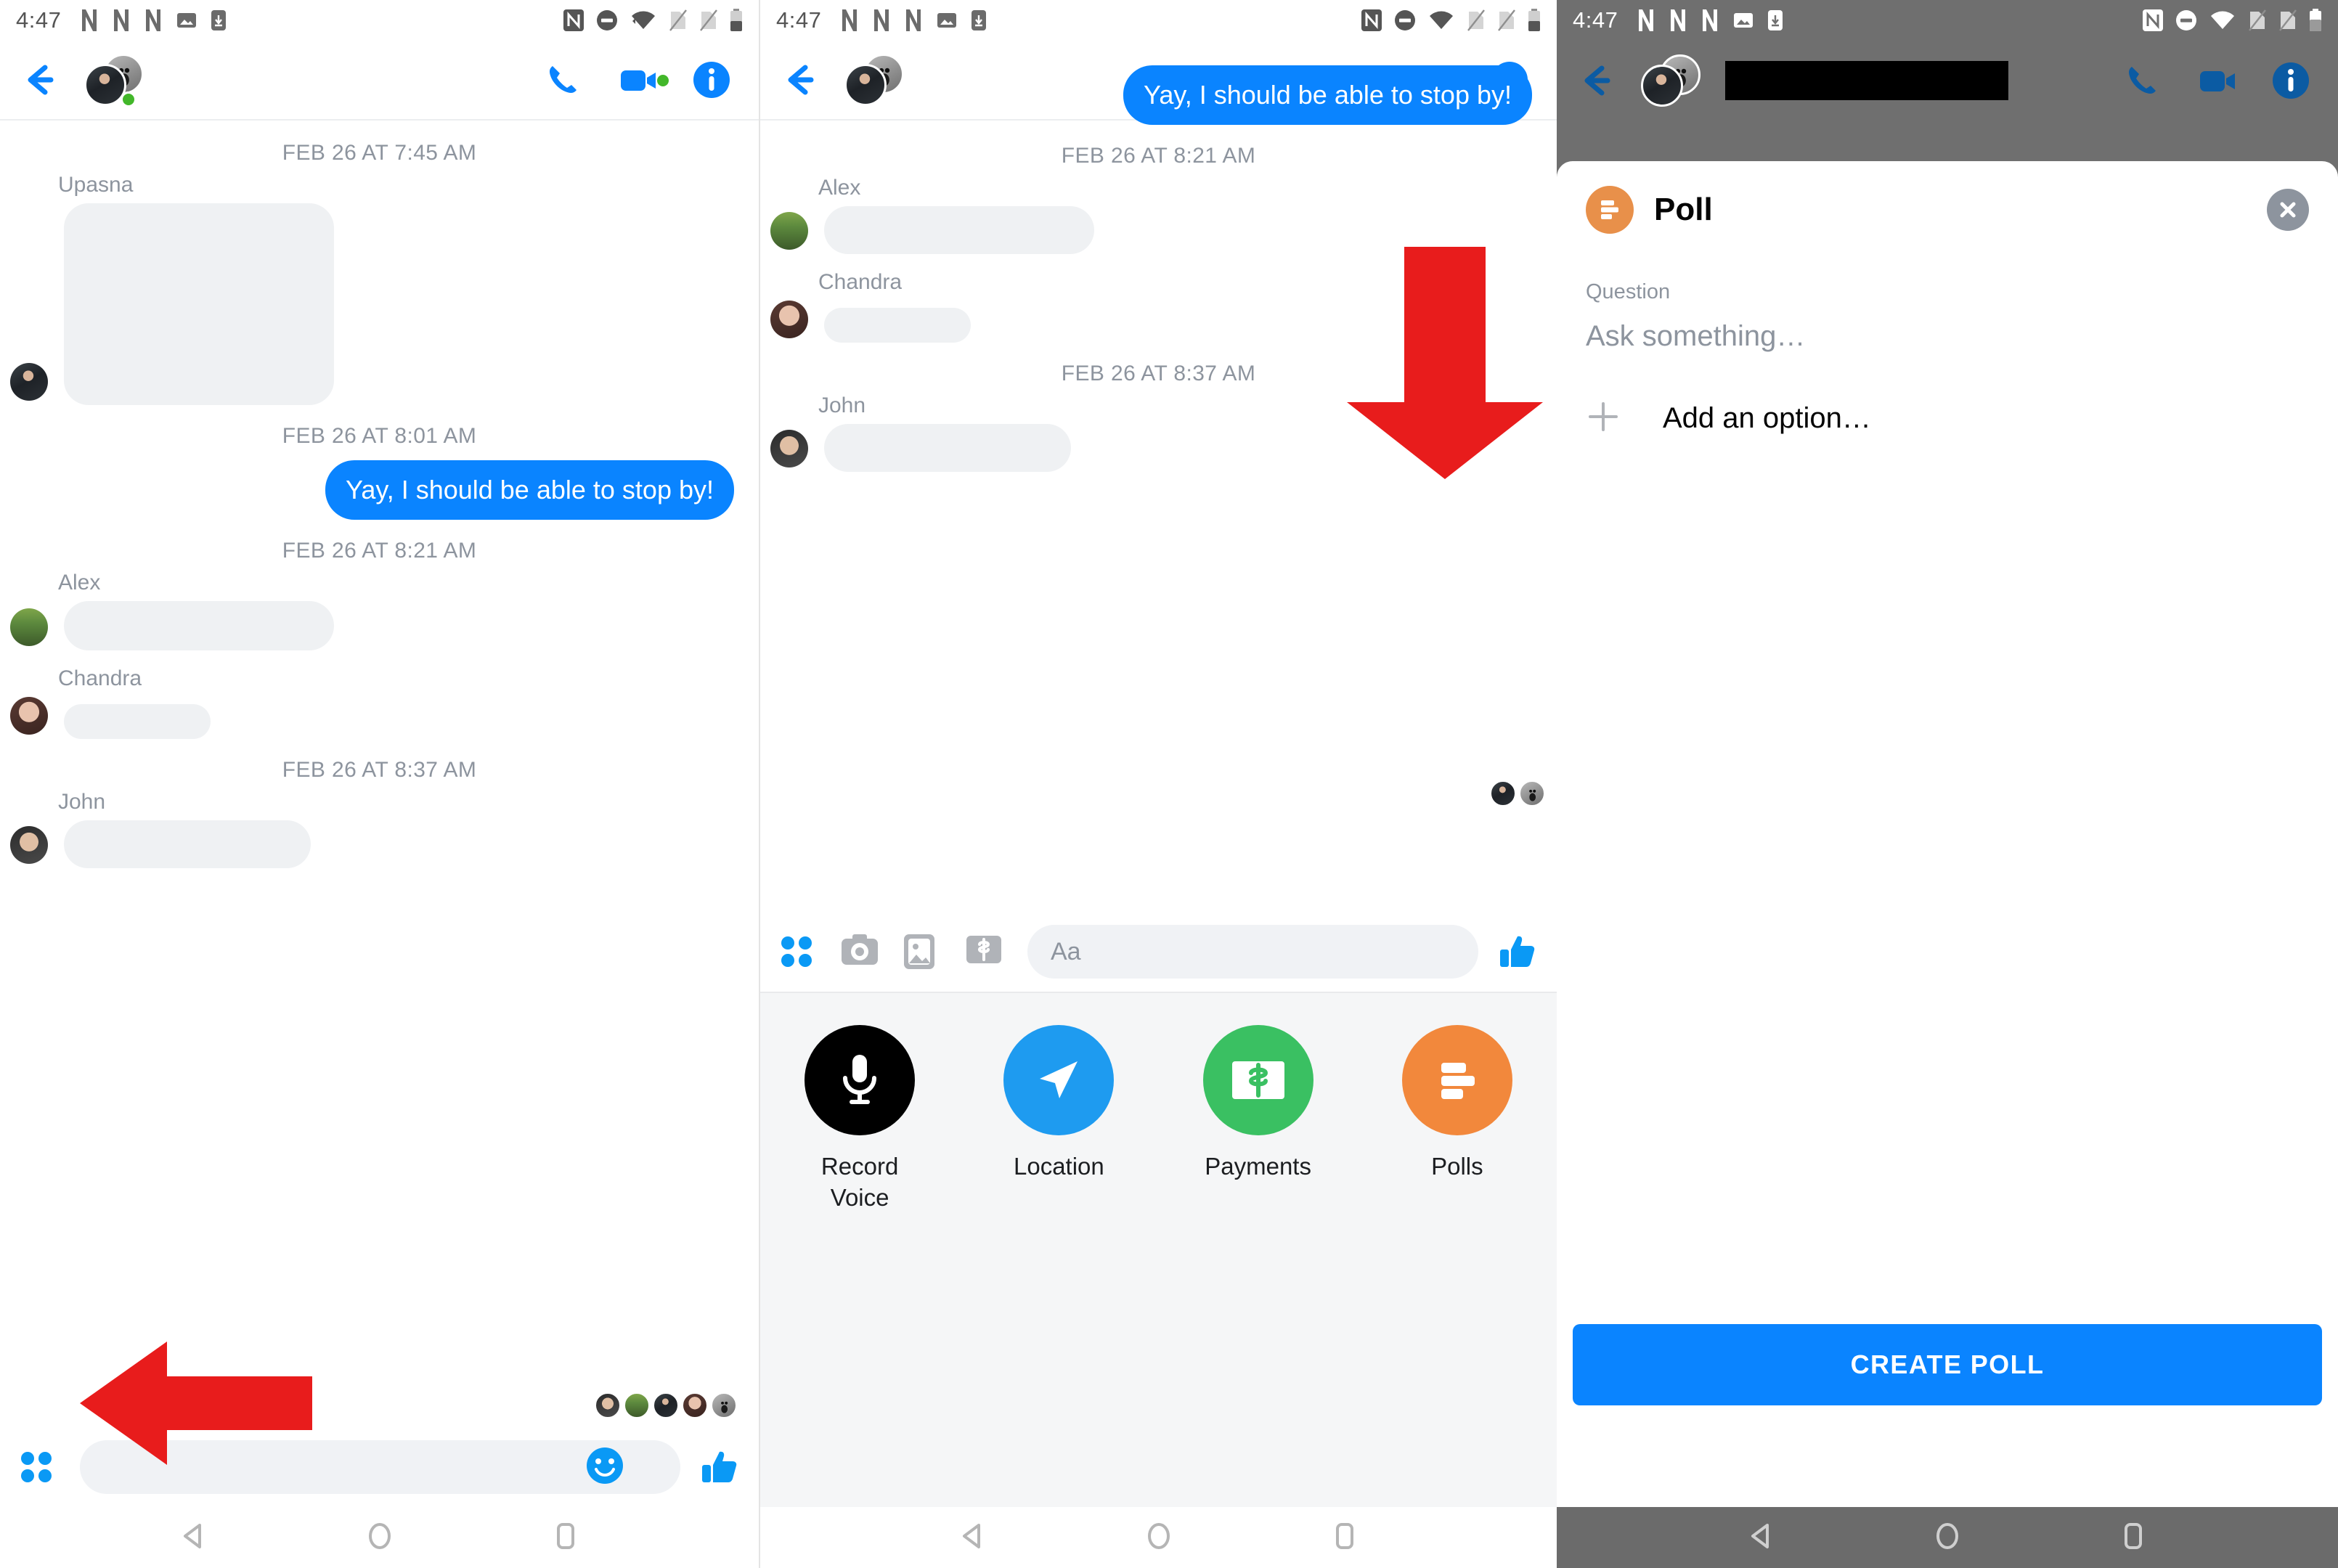 Image resolution: width=2338 pixels, height=1568 pixels. I want to click on day-separator: FEB 26 AT 8:21 AM, so click(1158, 156).